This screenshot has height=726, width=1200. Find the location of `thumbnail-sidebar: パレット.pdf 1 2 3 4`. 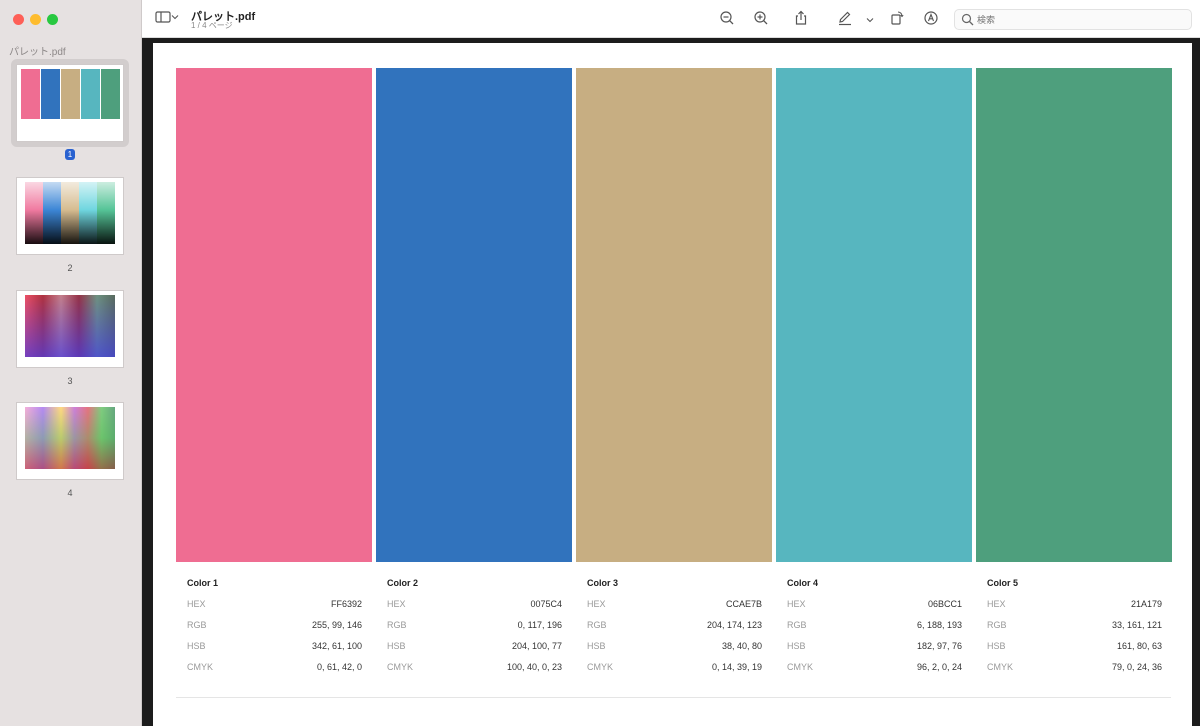

thumbnail-sidebar: パレット.pdf 1 2 3 4 is located at coordinates (71, 363).